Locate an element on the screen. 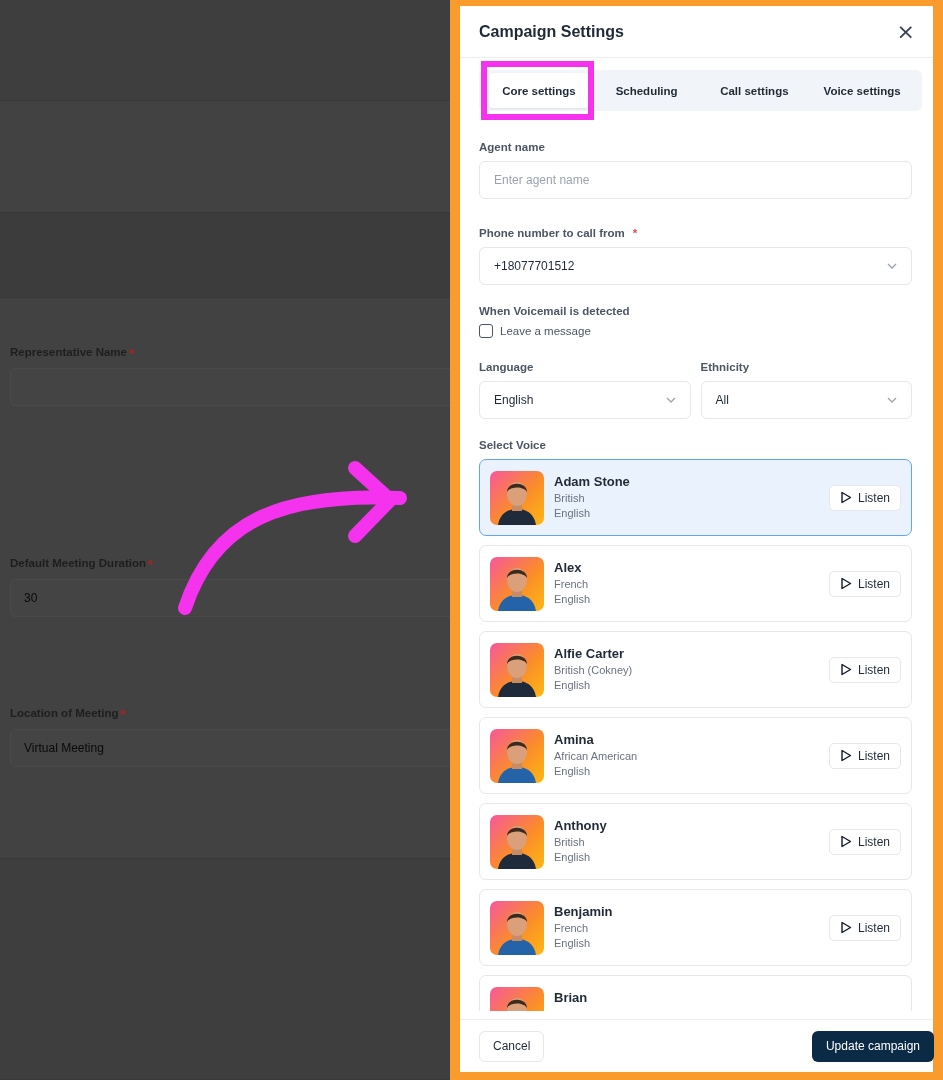  voice-card: Benjamin French English Listen is located at coordinates (695, 927).